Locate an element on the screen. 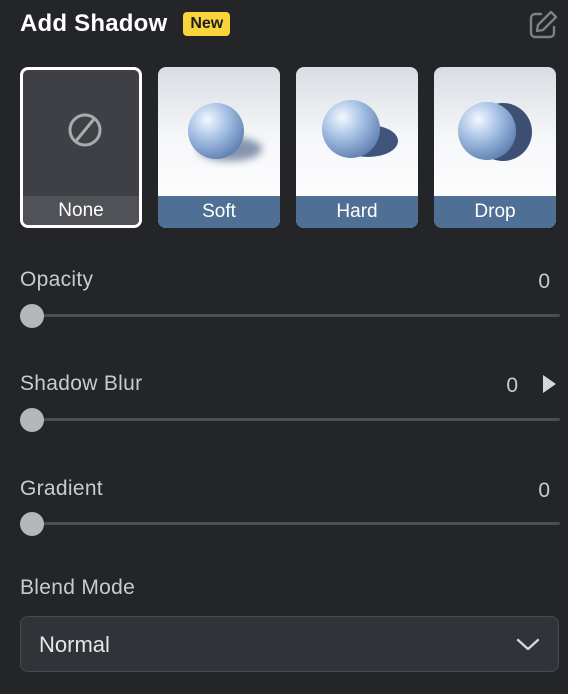  preset-none-label: None is located at coordinates (81, 210).